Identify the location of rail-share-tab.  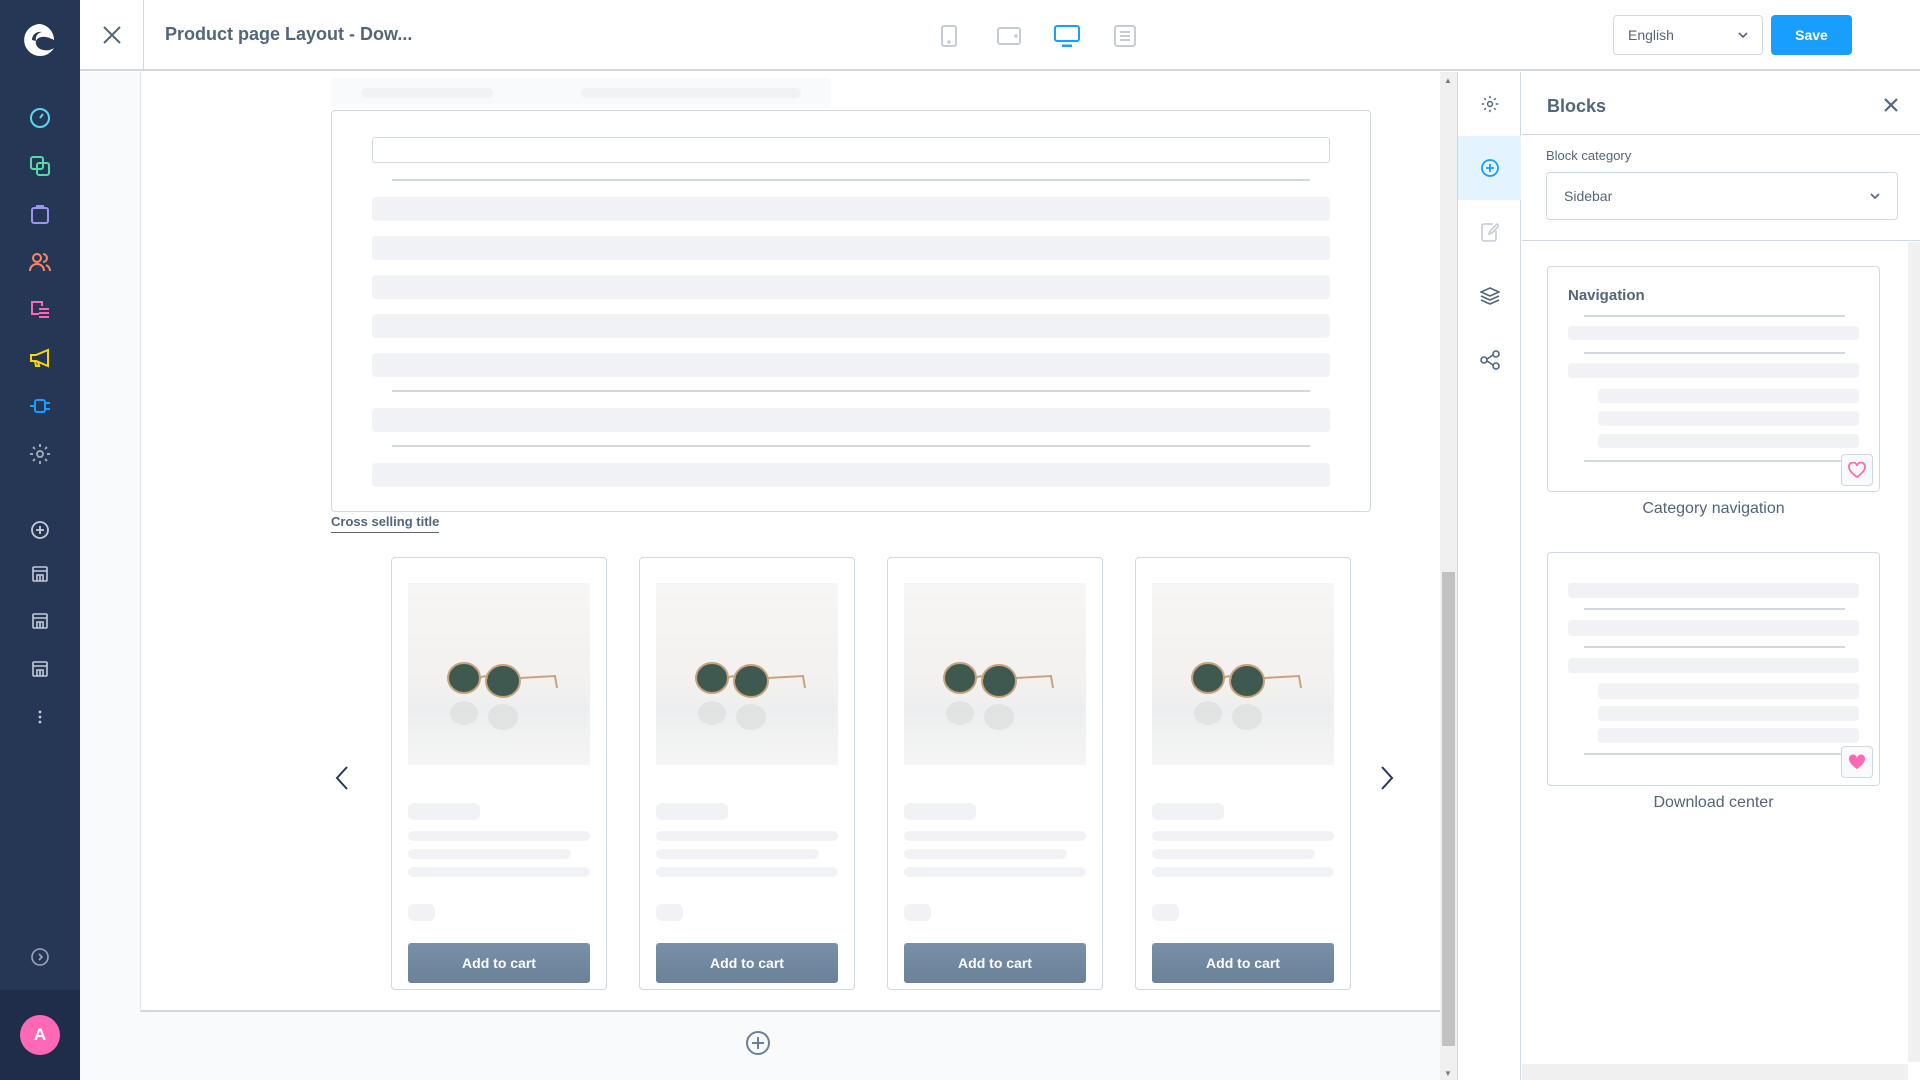
(1489, 360).